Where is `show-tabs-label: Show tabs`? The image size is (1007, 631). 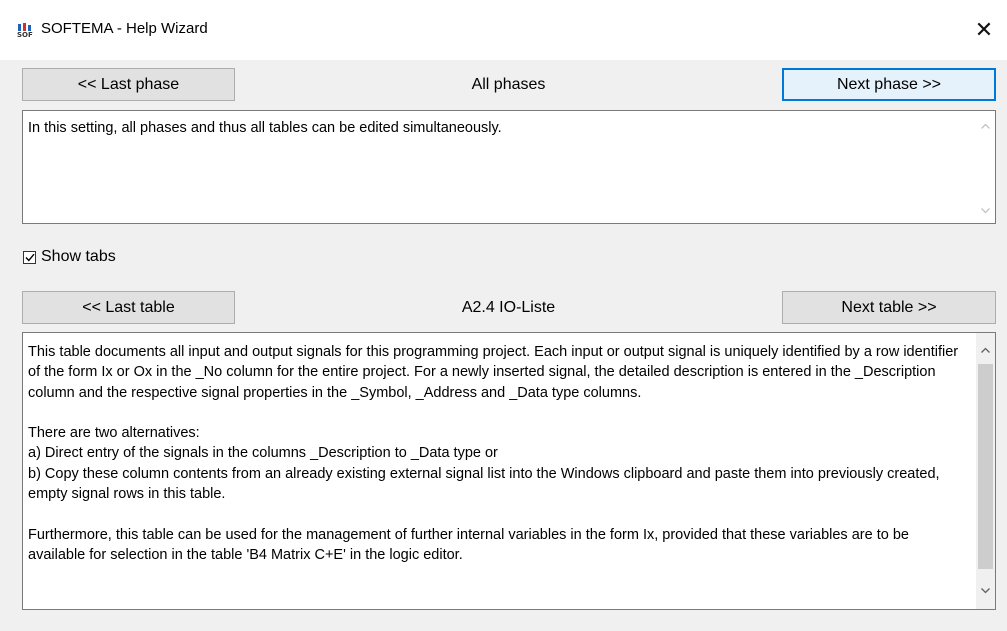 show-tabs-label: Show tabs is located at coordinates (78, 256).